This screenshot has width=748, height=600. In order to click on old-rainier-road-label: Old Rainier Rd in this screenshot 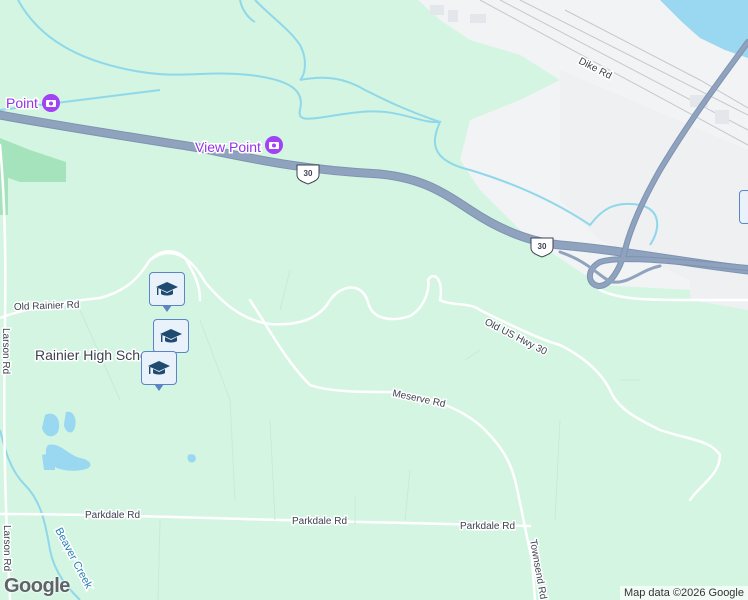, I will do `click(47, 306)`.